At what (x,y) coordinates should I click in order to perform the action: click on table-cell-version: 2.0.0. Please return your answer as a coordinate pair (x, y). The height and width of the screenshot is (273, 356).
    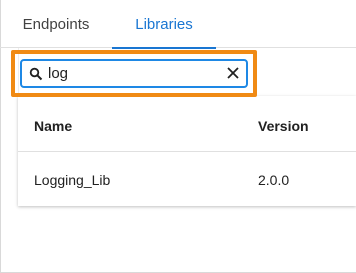
    Looking at the image, I should click on (274, 180).